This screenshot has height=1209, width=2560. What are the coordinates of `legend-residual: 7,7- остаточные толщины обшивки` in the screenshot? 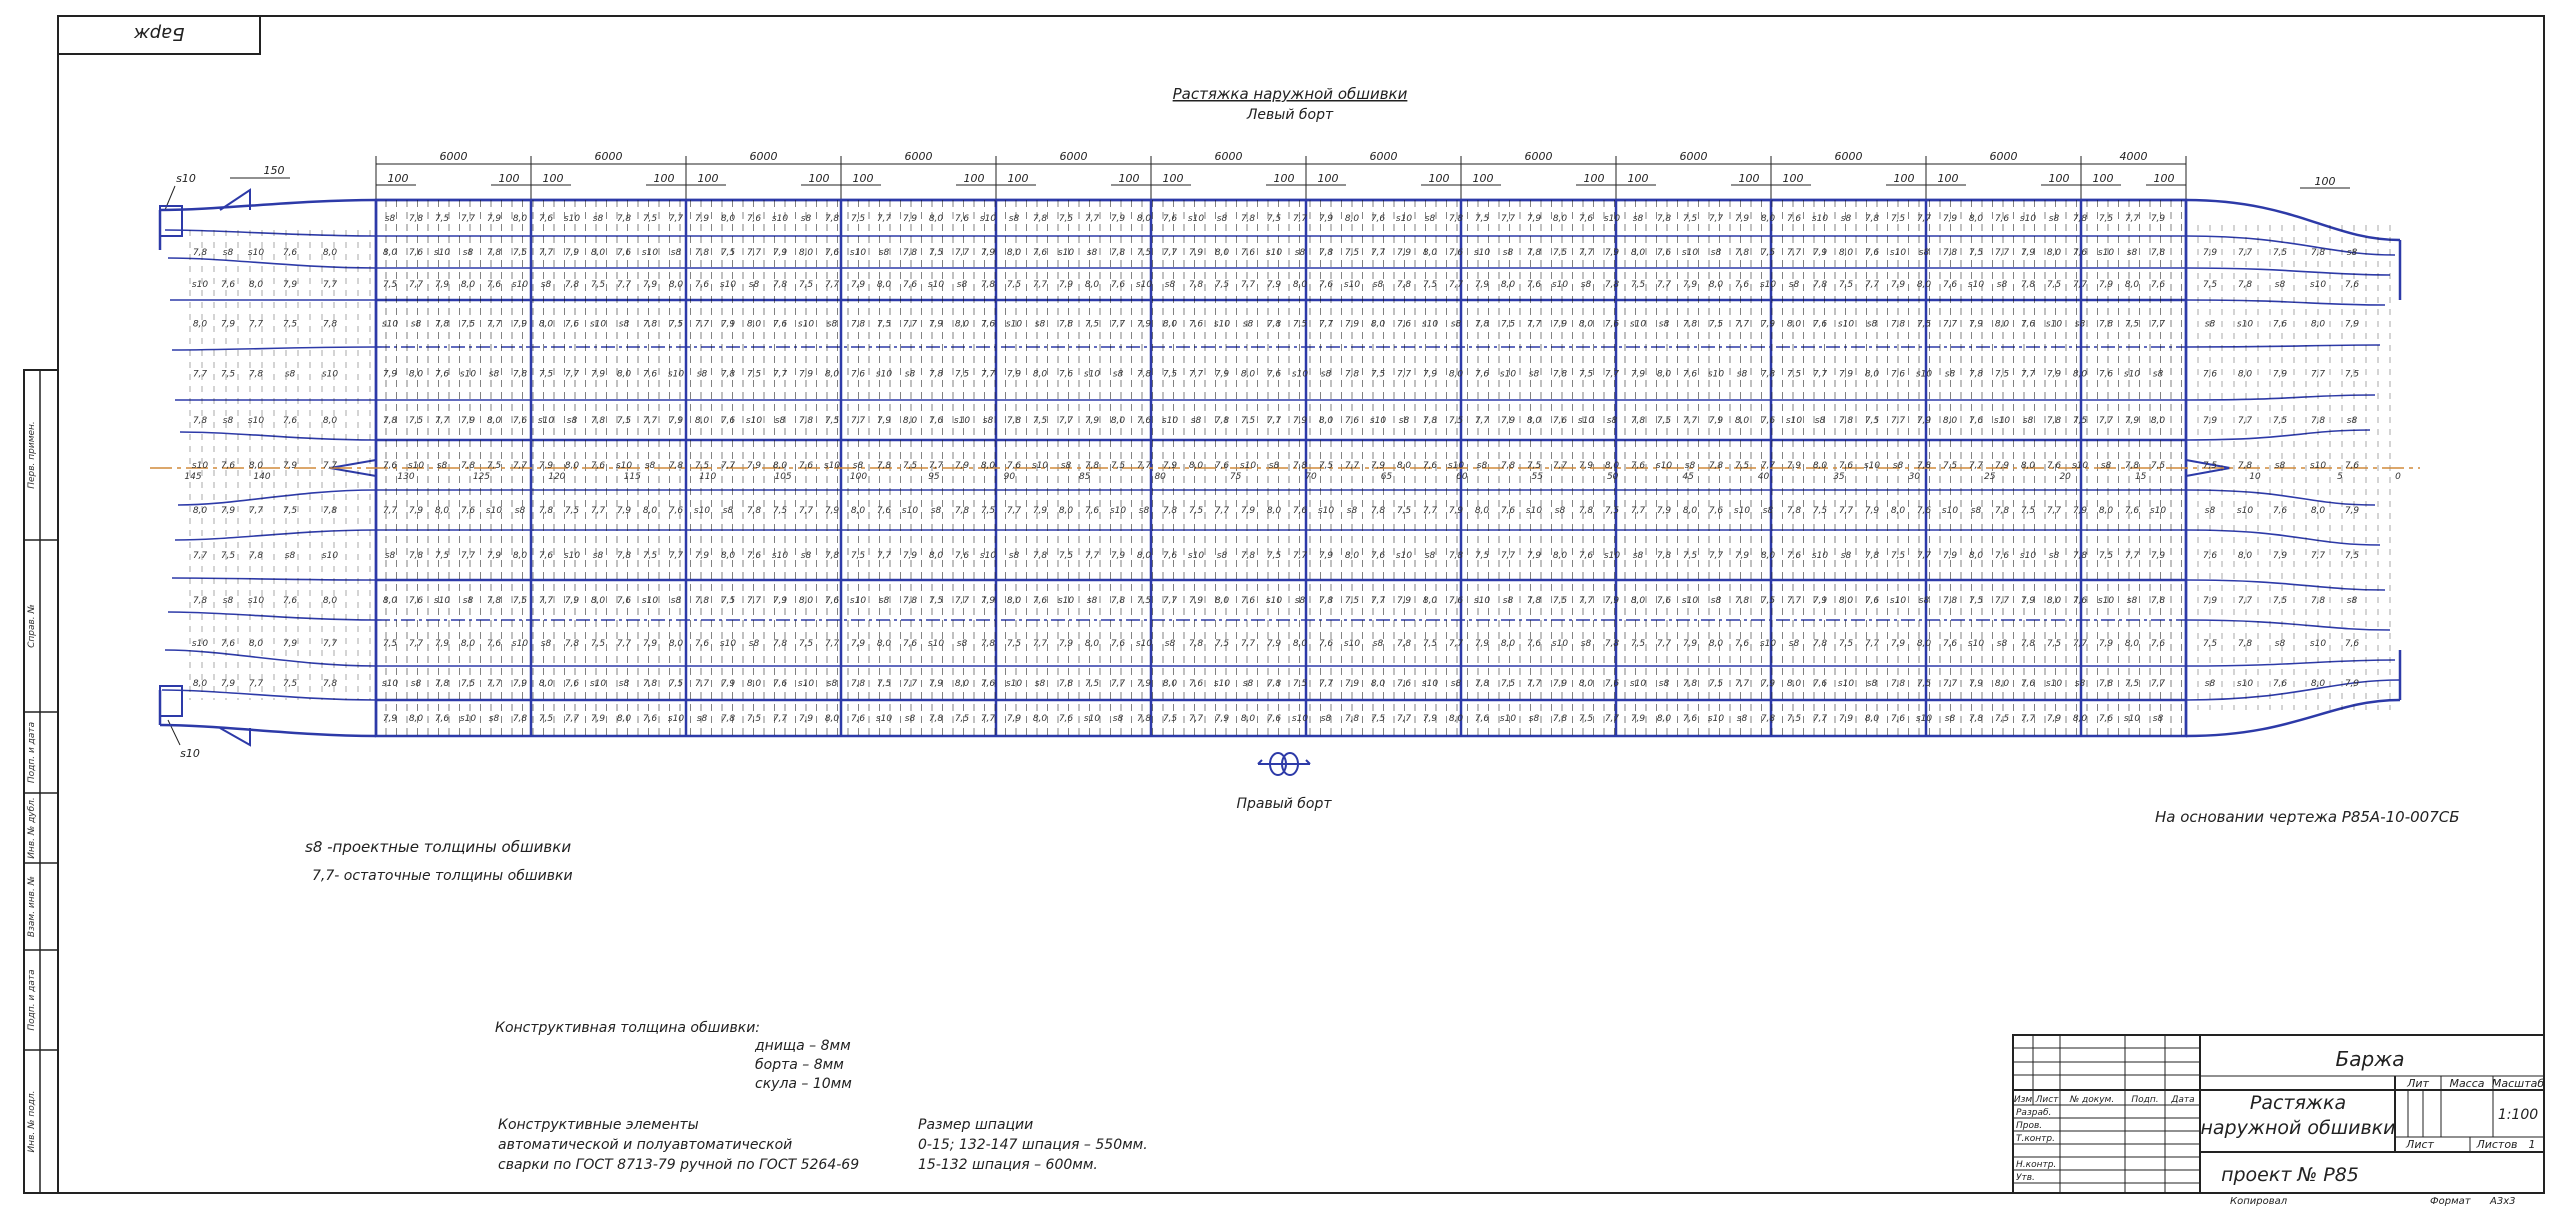 It's located at (442, 876).